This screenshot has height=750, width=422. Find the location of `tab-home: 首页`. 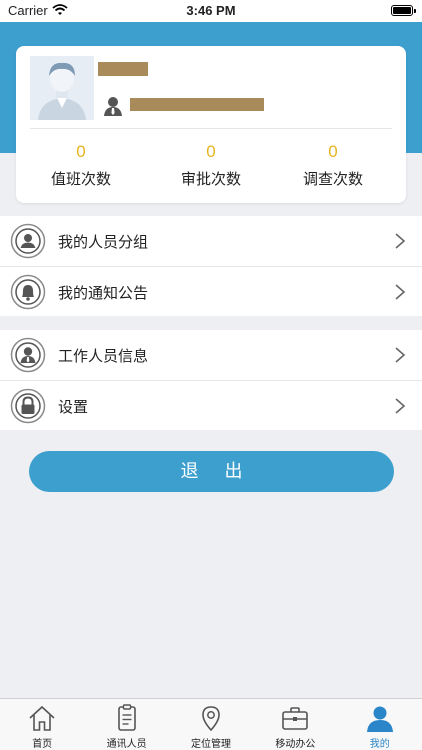

tab-home: 首页 is located at coordinates (42, 724).